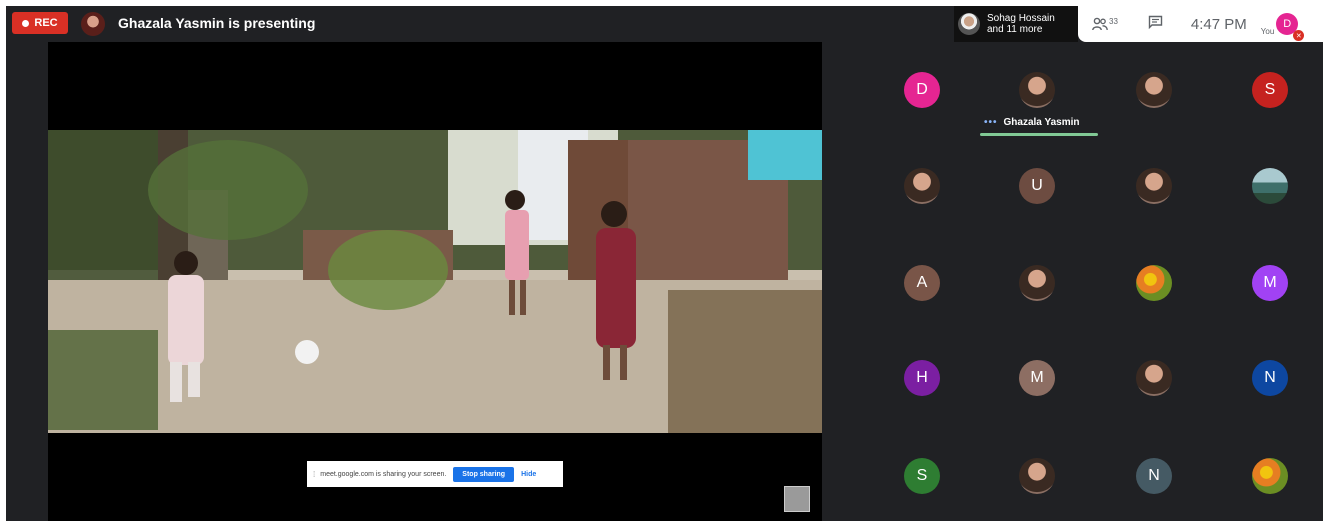  Describe the element at coordinates (383, 474) in the screenshot. I see `share-message: meet.google.com is sharing your screen.` at that location.